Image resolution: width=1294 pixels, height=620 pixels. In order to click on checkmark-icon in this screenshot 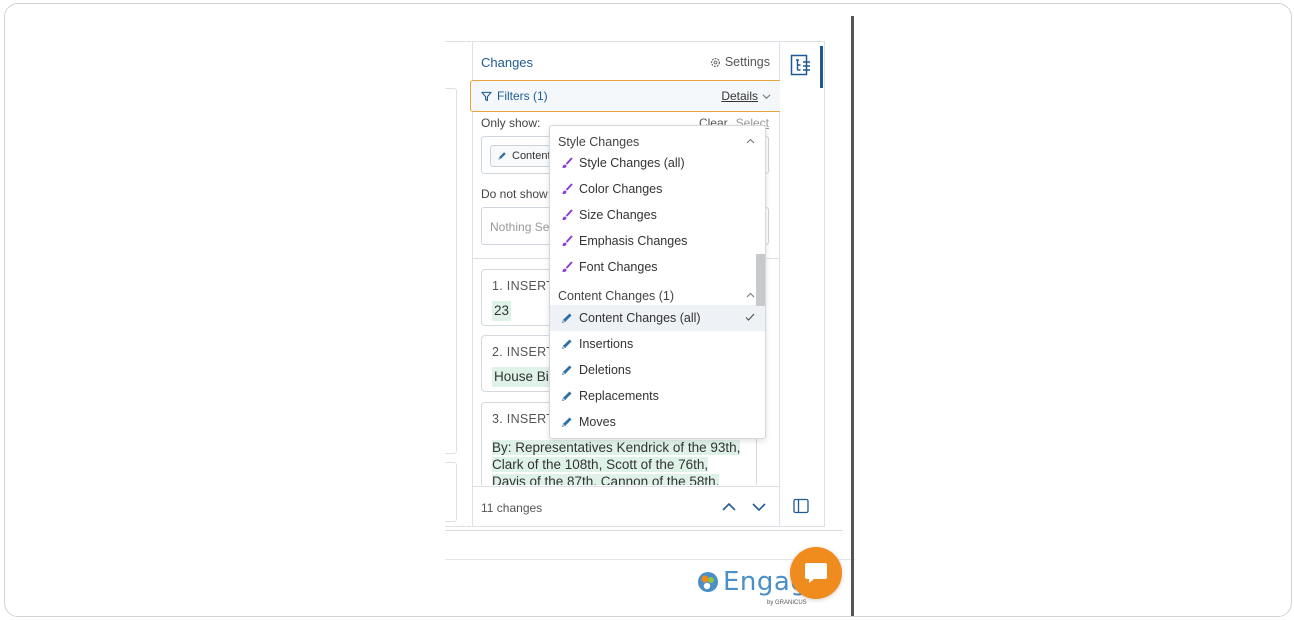, I will do `click(750, 317)`.